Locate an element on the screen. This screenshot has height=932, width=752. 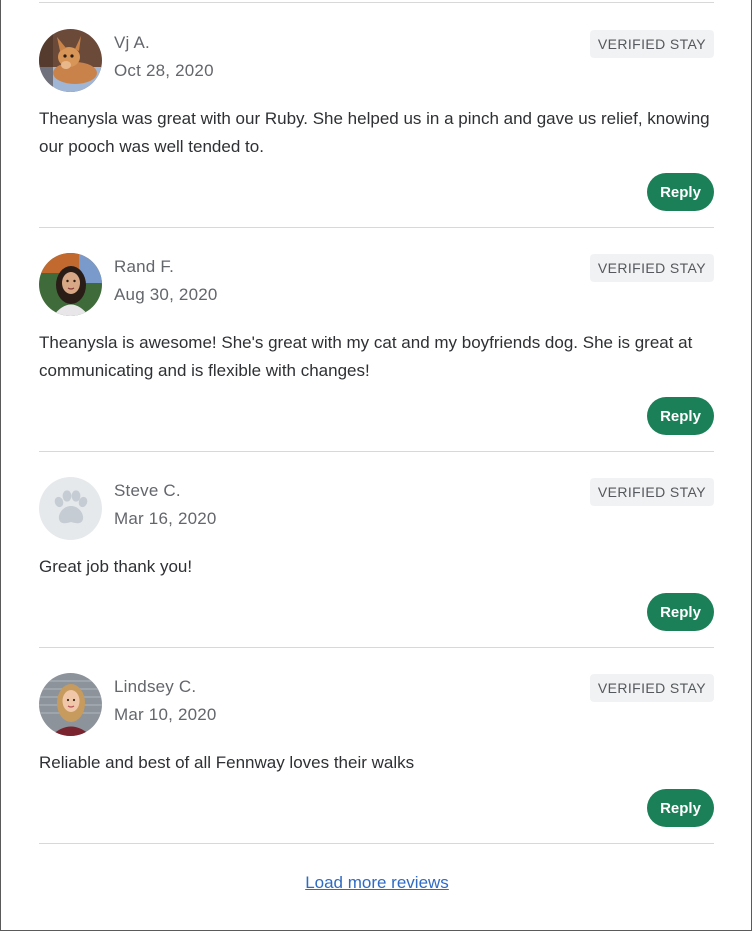
review-date: Aug 30, 2020 is located at coordinates (166, 294).